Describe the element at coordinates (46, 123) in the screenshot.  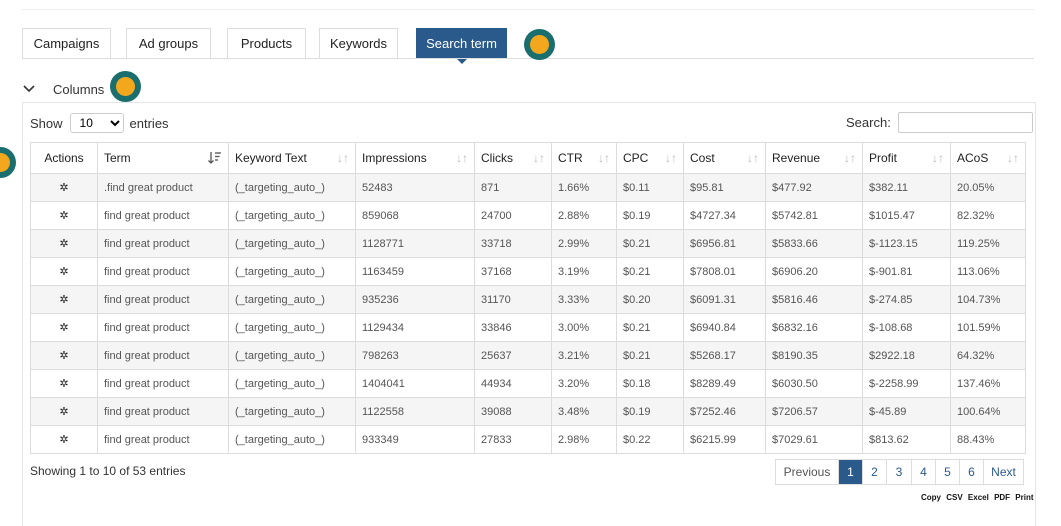
I see `show-label: Show` at that location.